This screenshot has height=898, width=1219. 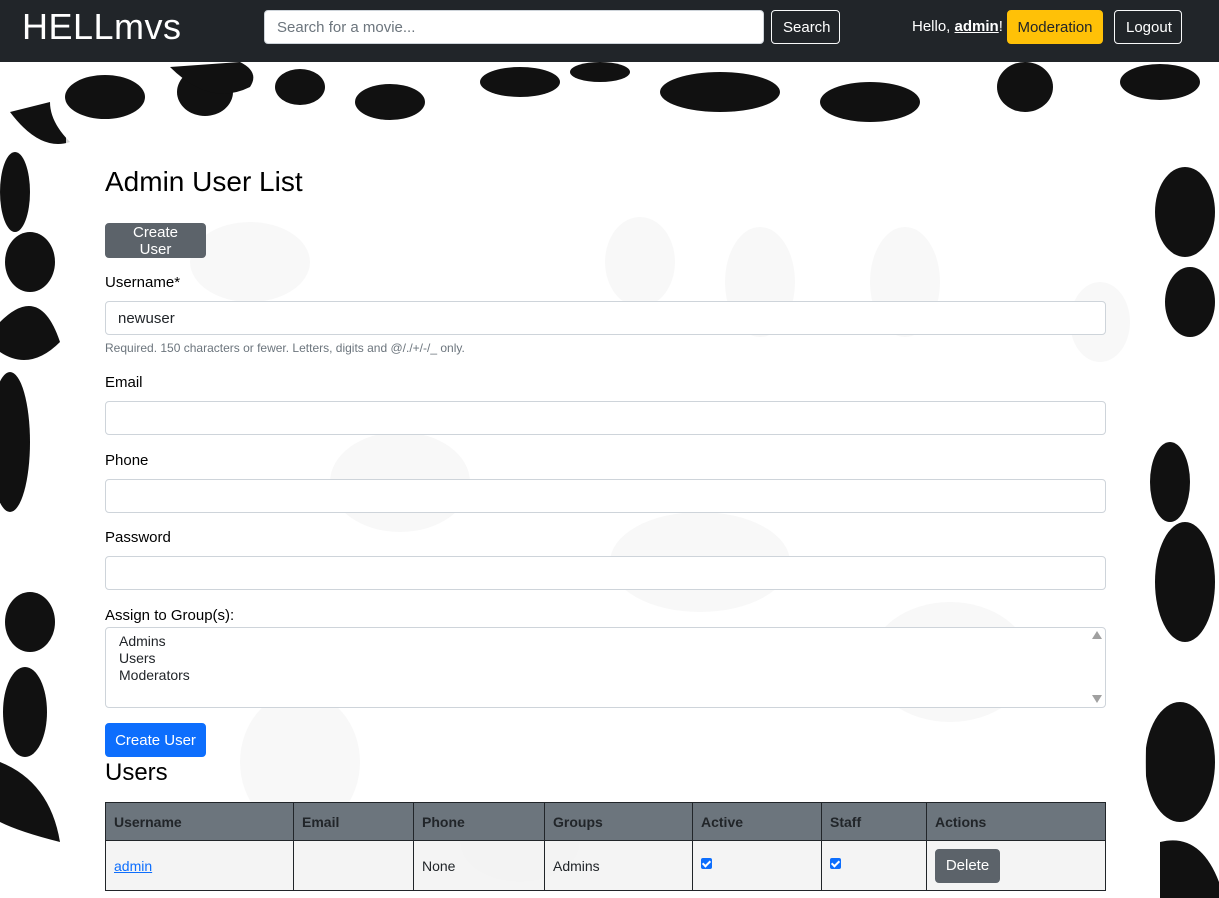 What do you see at coordinates (154, 675) in the screenshot?
I see `group-option-moderators: Moderators` at bounding box center [154, 675].